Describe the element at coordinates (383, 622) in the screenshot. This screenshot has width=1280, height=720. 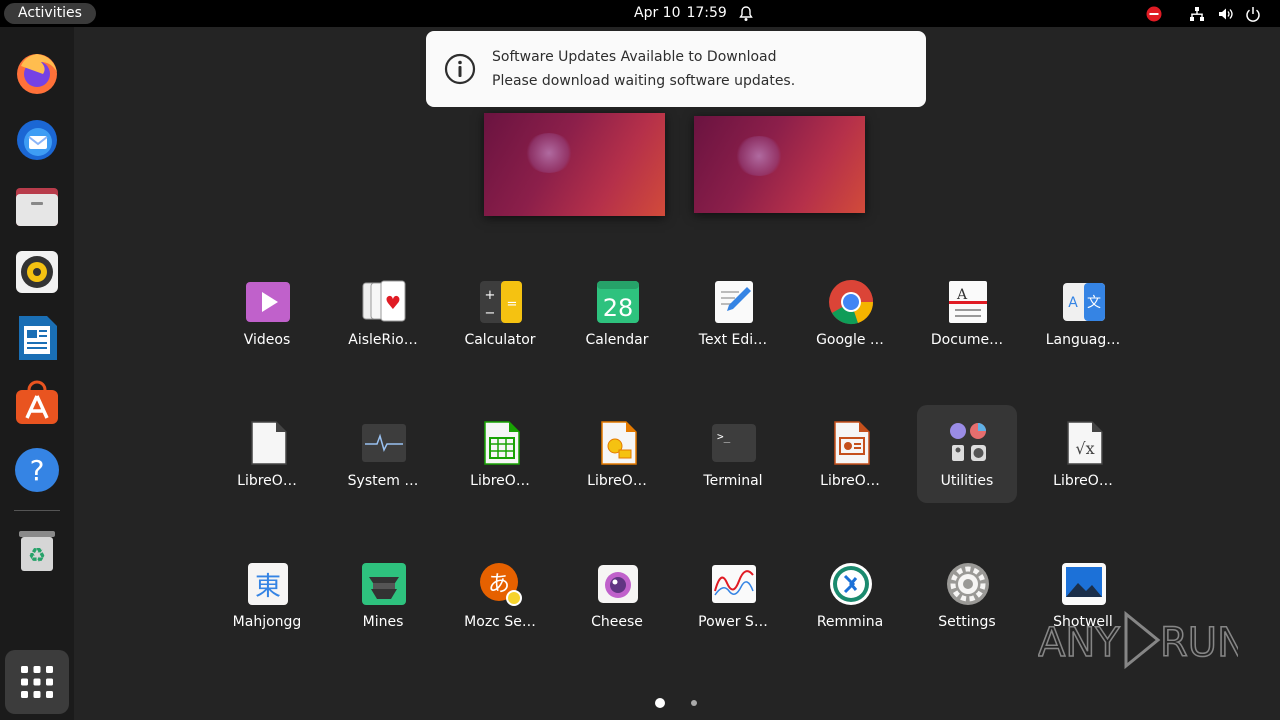
I see `app-label: Mines` at that location.